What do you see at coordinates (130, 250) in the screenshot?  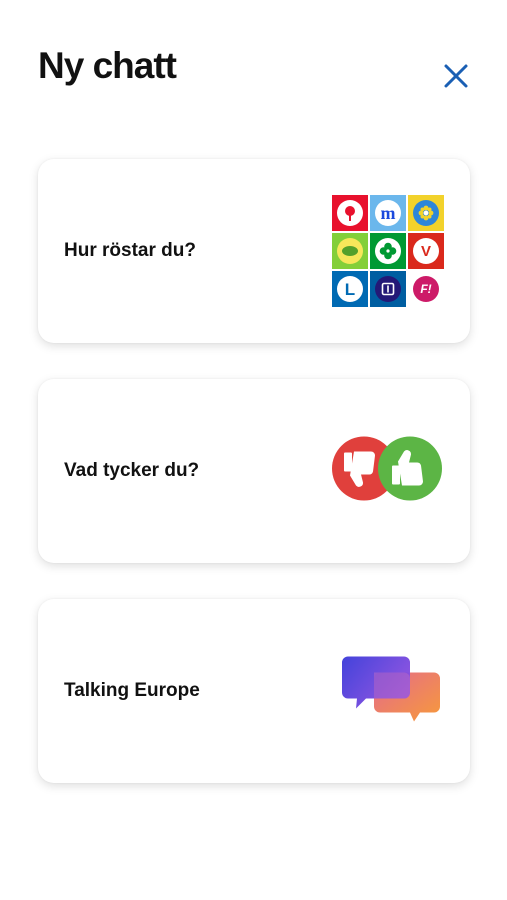 I see `card-label: Hur röstar du?` at bounding box center [130, 250].